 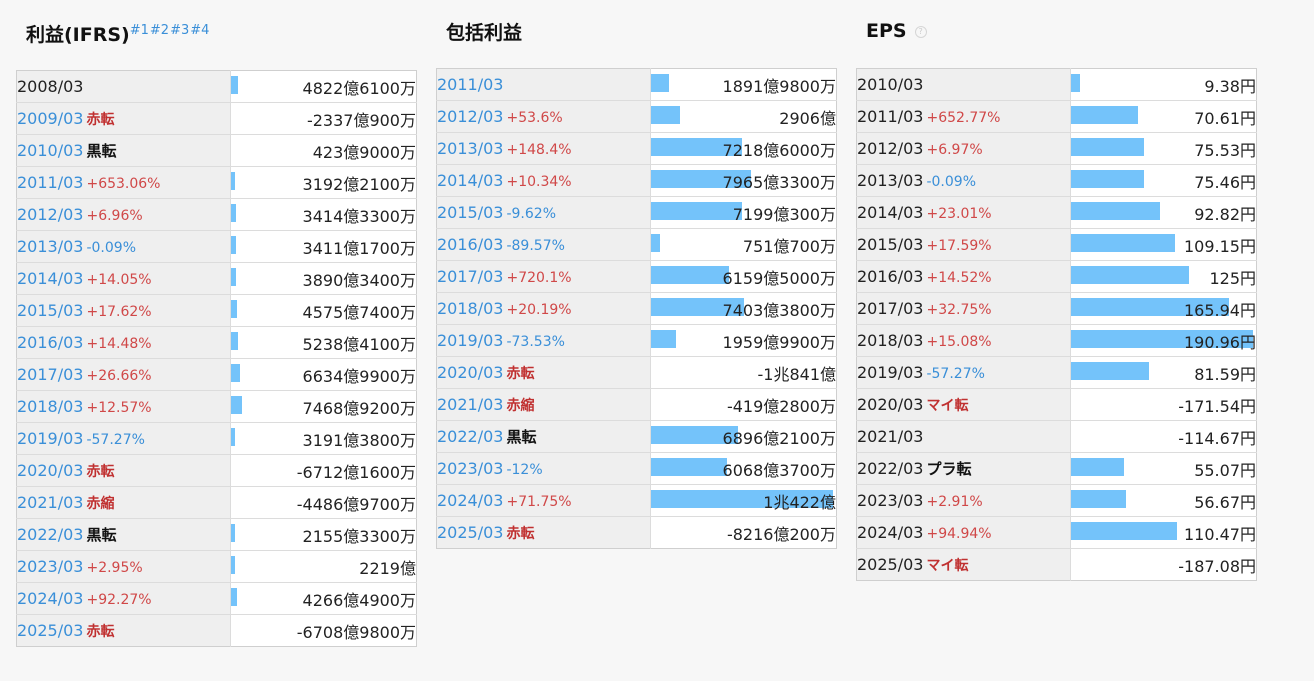 I want to click on period-cell: 2020/03 赤転, so click(x=543, y=372).